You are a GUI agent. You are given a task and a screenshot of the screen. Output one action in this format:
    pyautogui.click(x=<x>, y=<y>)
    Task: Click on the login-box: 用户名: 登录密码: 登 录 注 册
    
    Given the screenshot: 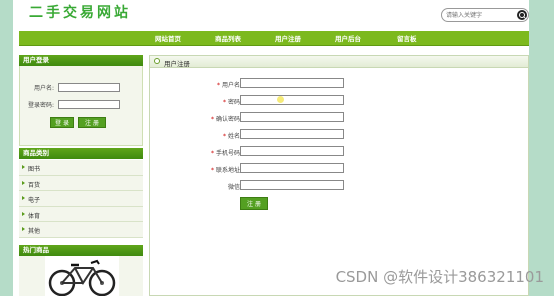 What is the action you would take?
    pyautogui.click(x=81, y=106)
    